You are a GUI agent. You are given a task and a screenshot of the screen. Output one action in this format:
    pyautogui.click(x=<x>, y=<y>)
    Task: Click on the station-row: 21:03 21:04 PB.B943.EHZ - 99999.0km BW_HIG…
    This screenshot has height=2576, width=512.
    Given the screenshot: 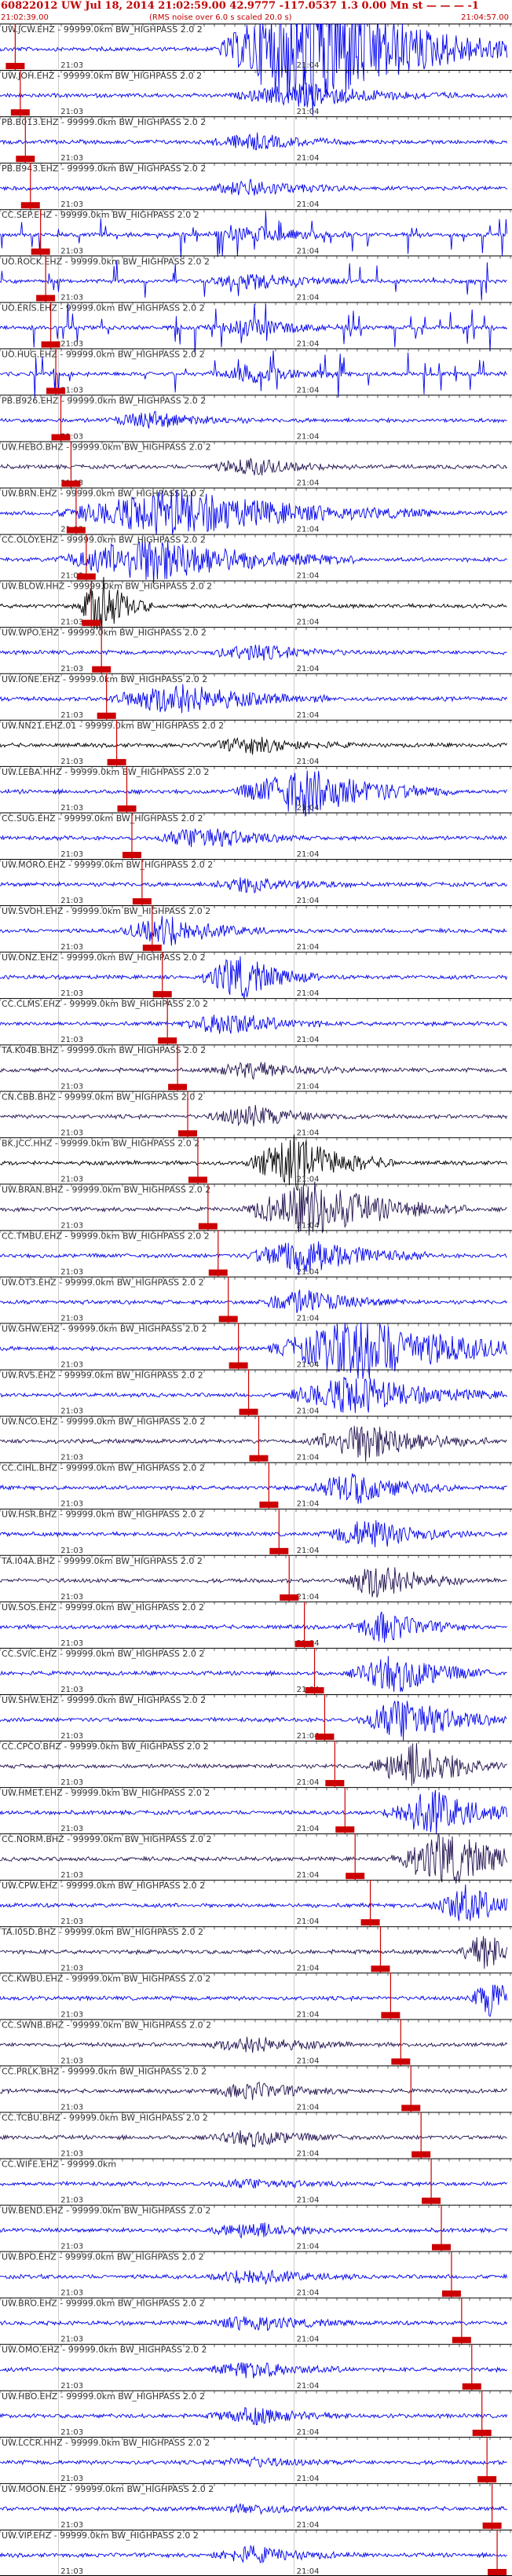 What is the action you would take?
    pyautogui.click(x=256, y=186)
    